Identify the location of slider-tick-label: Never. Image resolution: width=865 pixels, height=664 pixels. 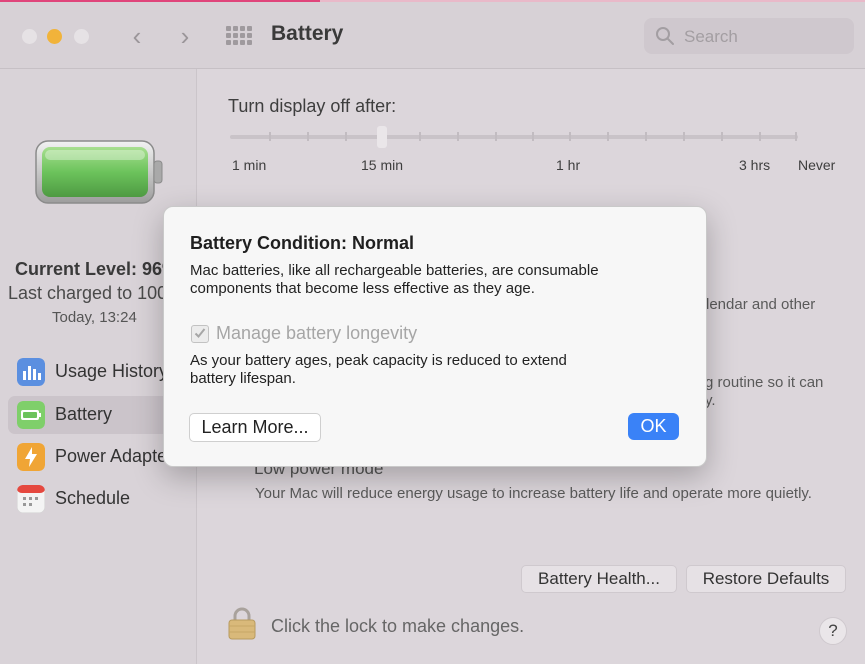
(817, 165).